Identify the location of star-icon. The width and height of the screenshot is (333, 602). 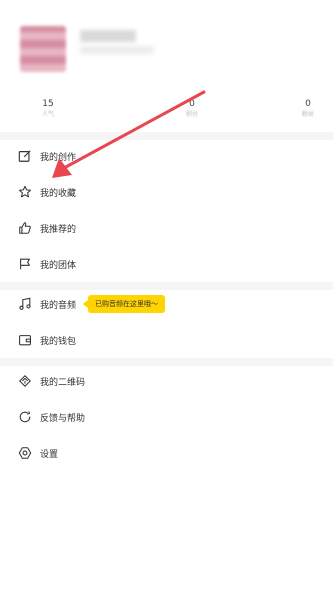
(25, 192).